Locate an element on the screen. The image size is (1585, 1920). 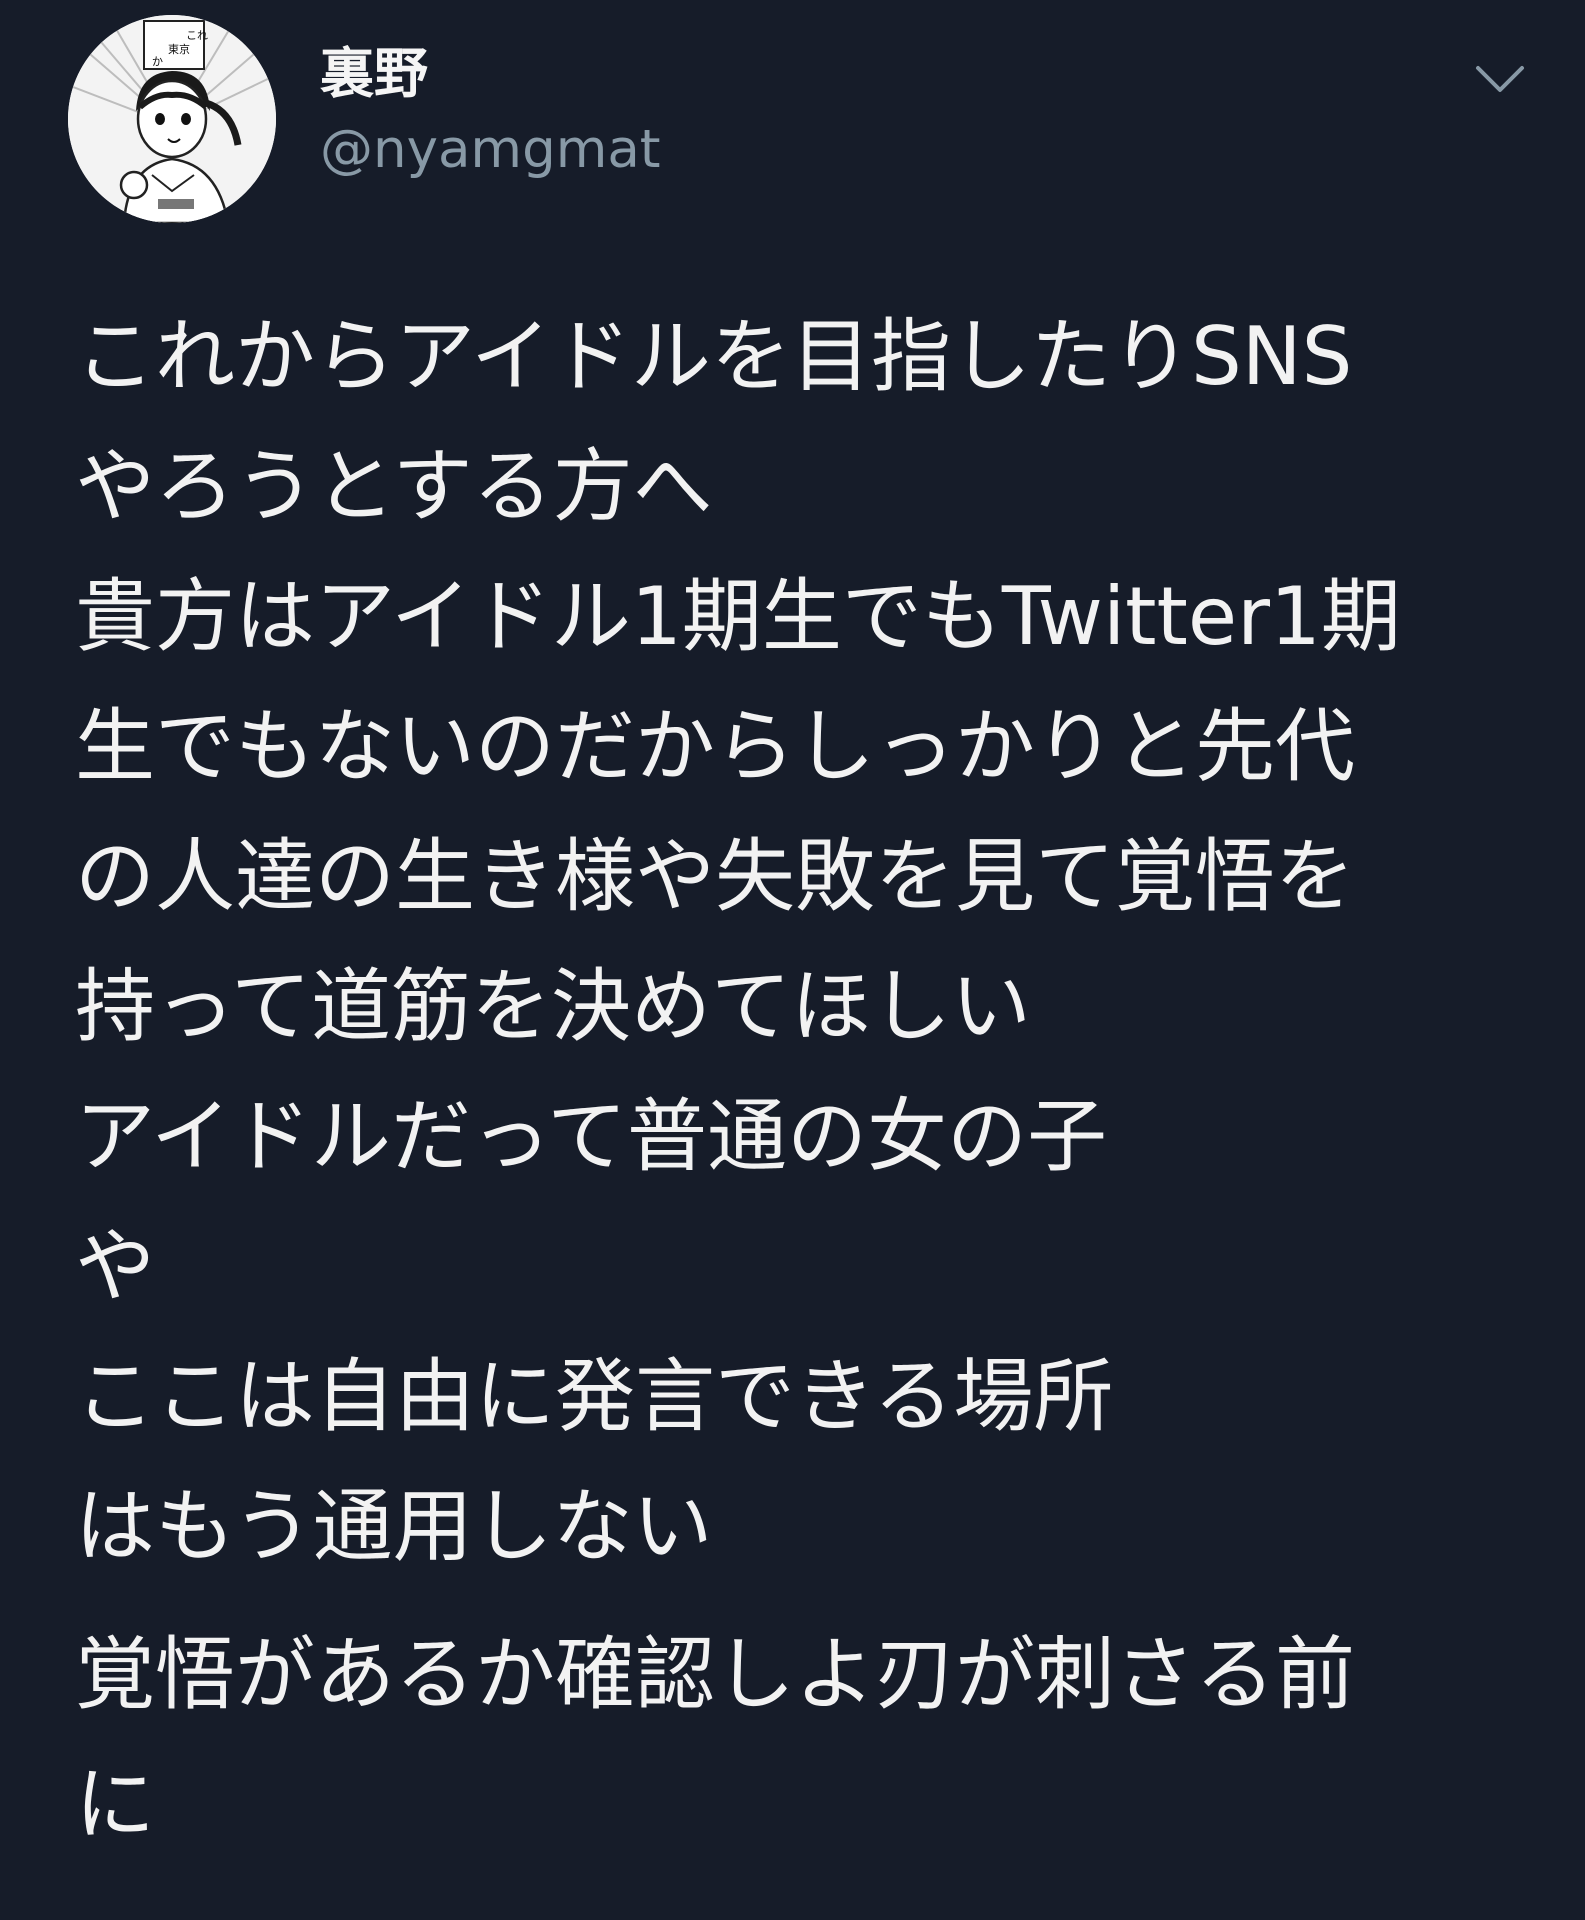
tweet-line: アイドルだって普通の女の子 is located at coordinates (591, 1136).